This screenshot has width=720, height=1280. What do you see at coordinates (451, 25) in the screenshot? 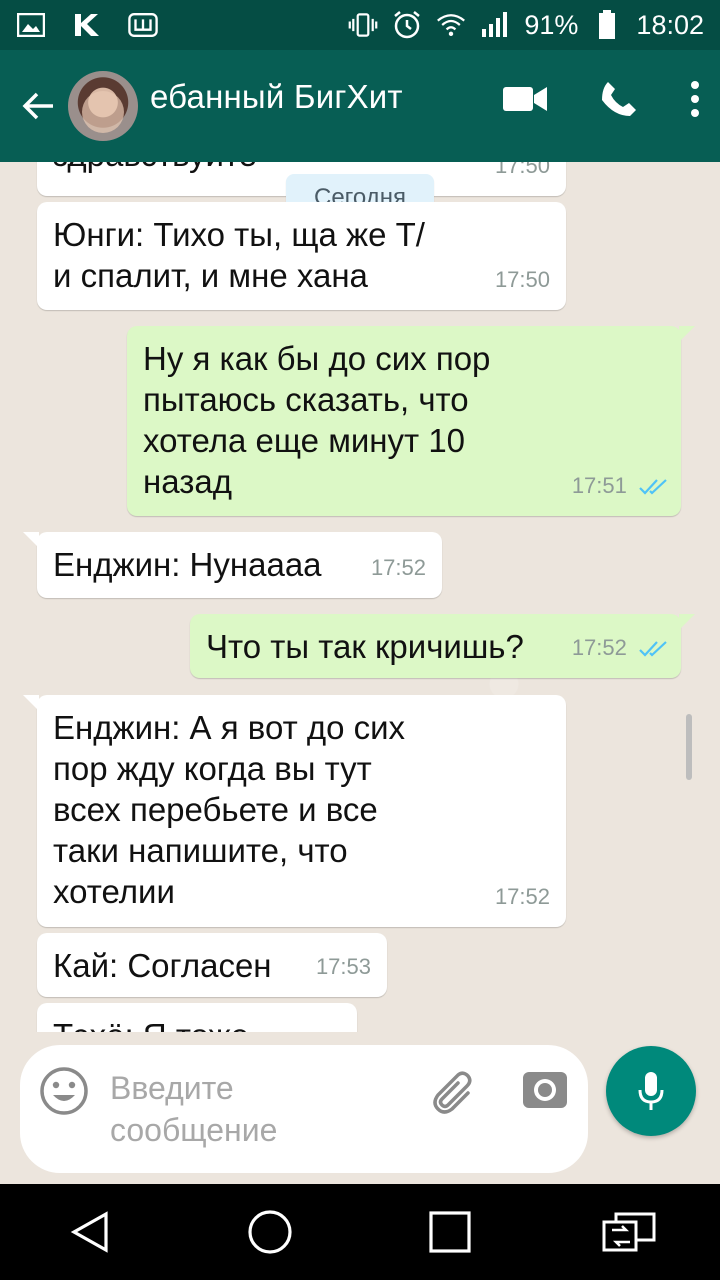
I see `wifi-icon` at bounding box center [451, 25].